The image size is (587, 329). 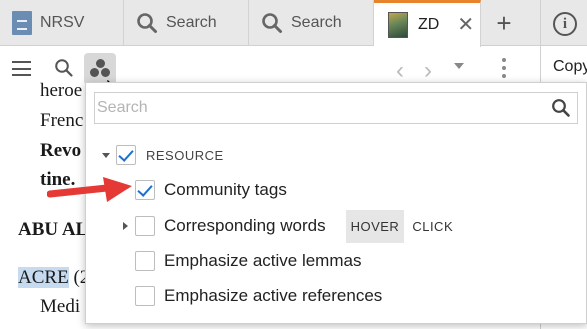 What do you see at coordinates (145, 226) in the screenshot?
I see `corresponding-words-checkbox` at bounding box center [145, 226].